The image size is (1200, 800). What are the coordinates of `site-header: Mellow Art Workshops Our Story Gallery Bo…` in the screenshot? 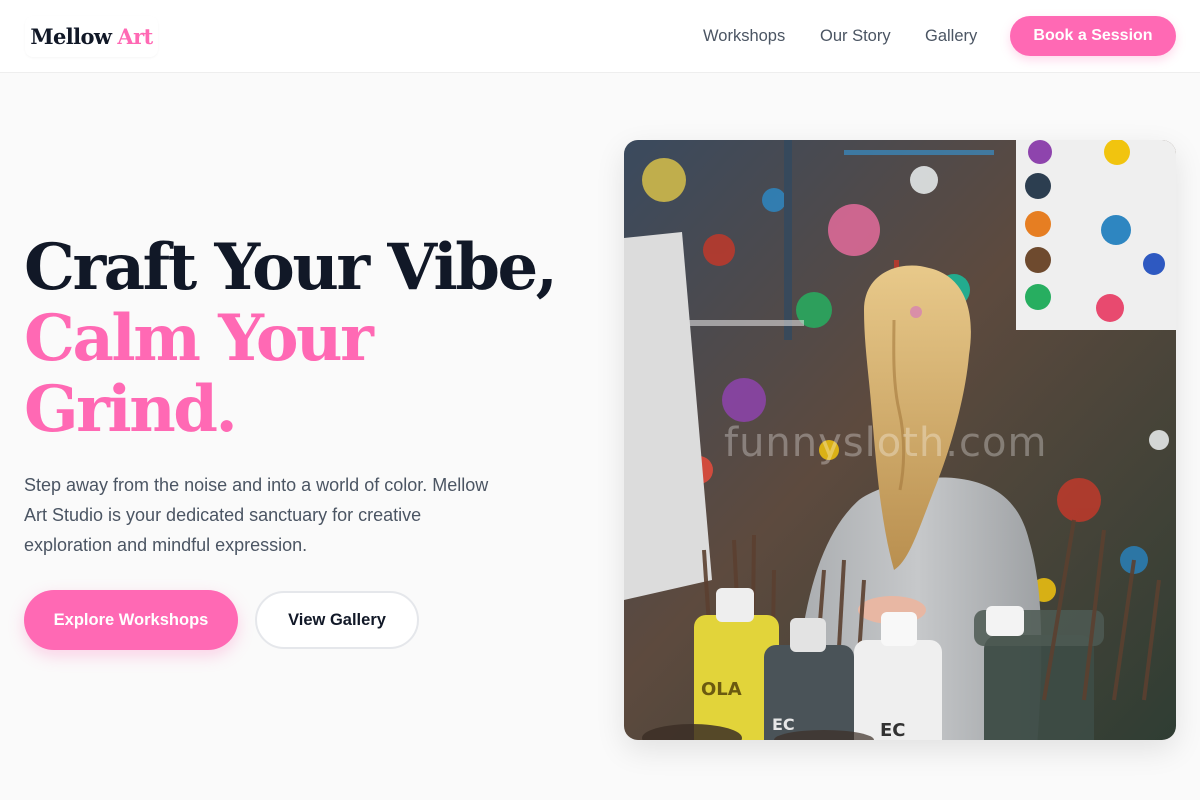 It's located at (600, 36).